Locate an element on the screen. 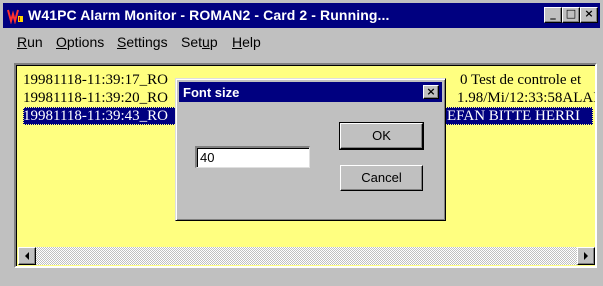 The width and height of the screenshot is (603, 286). scroll-left-button is located at coordinates (27, 256).